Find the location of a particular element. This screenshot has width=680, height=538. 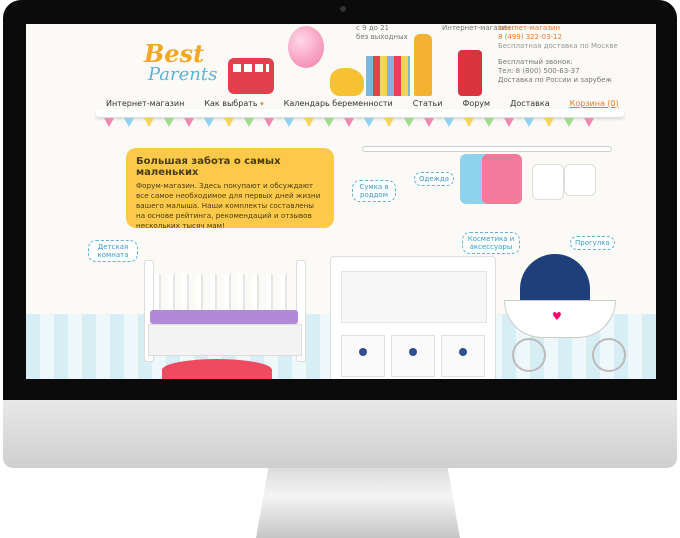

days-line: без выходных is located at coordinates (382, 37).